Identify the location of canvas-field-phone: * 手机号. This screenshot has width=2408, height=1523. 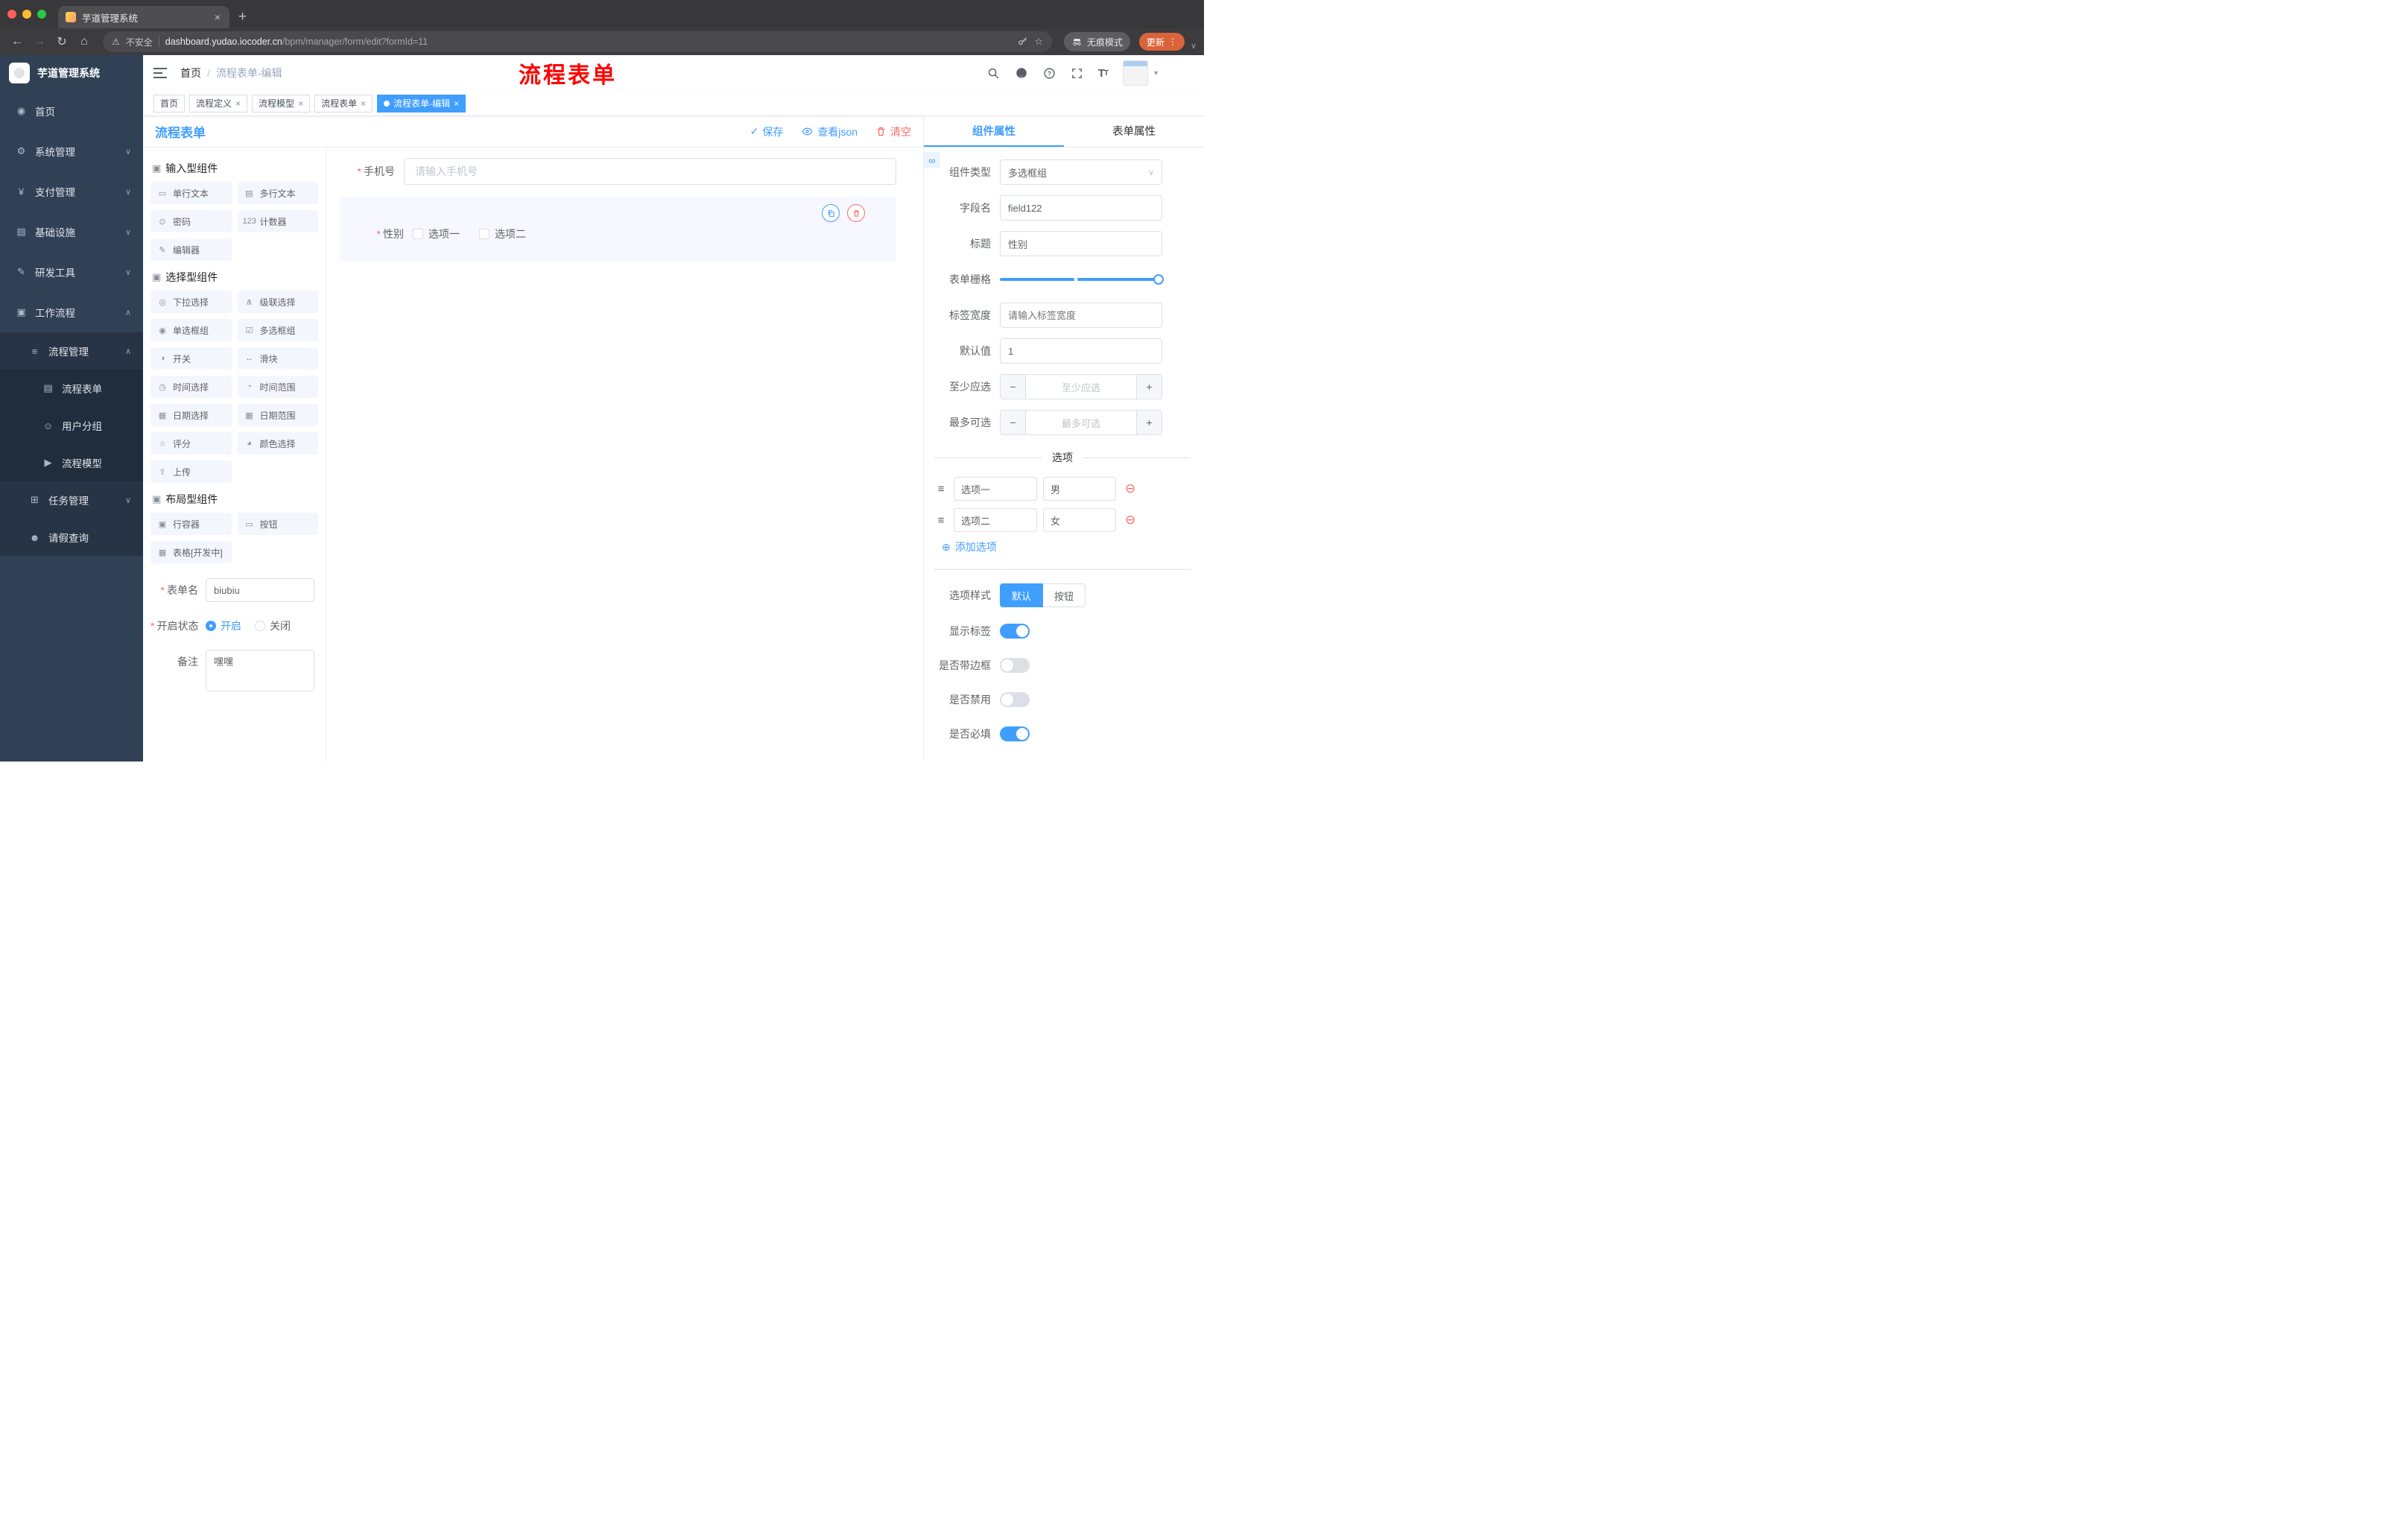
(618, 172).